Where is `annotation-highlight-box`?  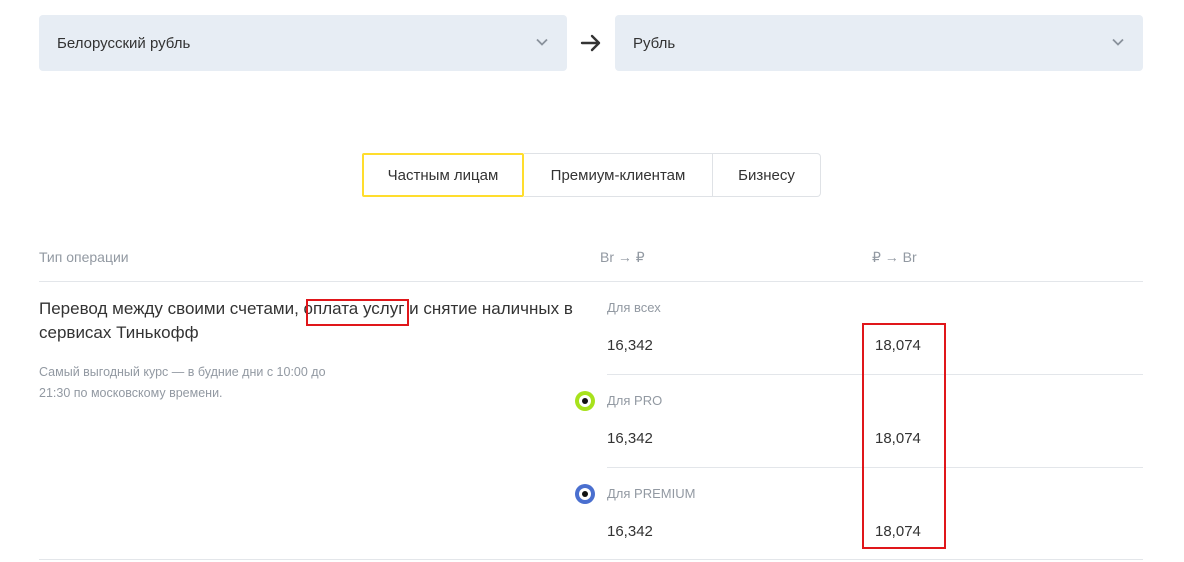 annotation-highlight-box is located at coordinates (357, 312).